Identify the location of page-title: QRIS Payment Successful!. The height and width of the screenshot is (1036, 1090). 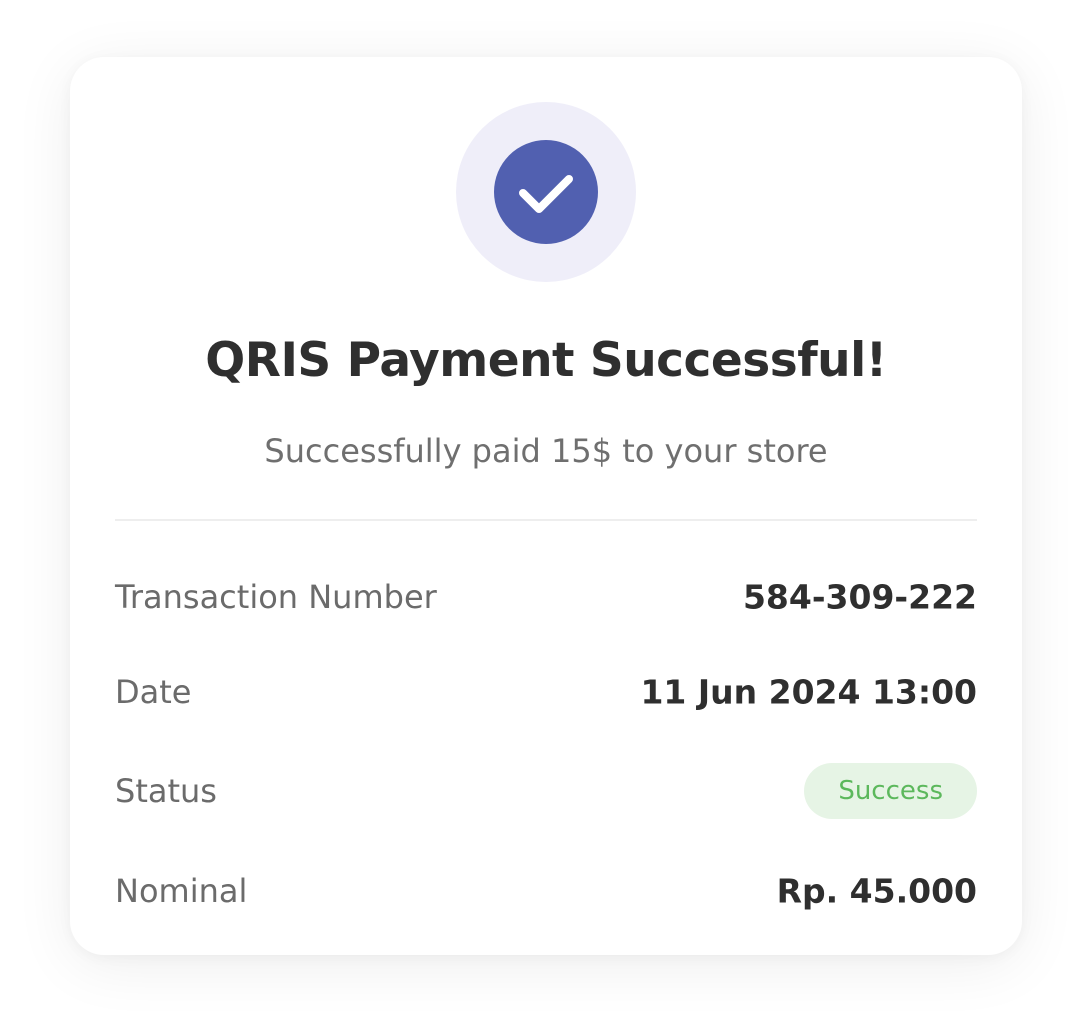
(546, 360).